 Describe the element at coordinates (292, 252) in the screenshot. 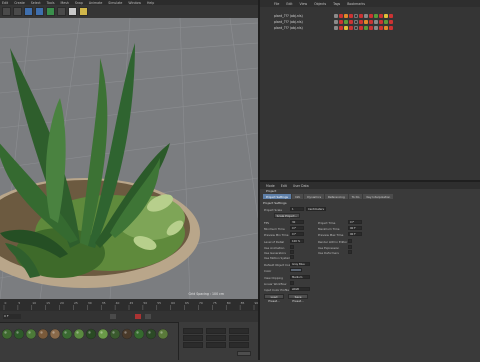

I see `use-generators-checkbox` at that location.